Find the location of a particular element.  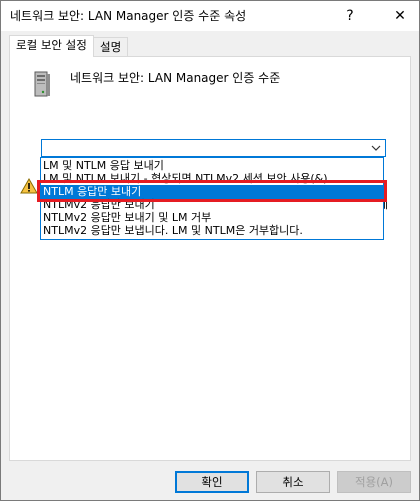

dropdown-option: NTLMv2 응답만 보내기 및 LM 거부 is located at coordinates (212, 218).